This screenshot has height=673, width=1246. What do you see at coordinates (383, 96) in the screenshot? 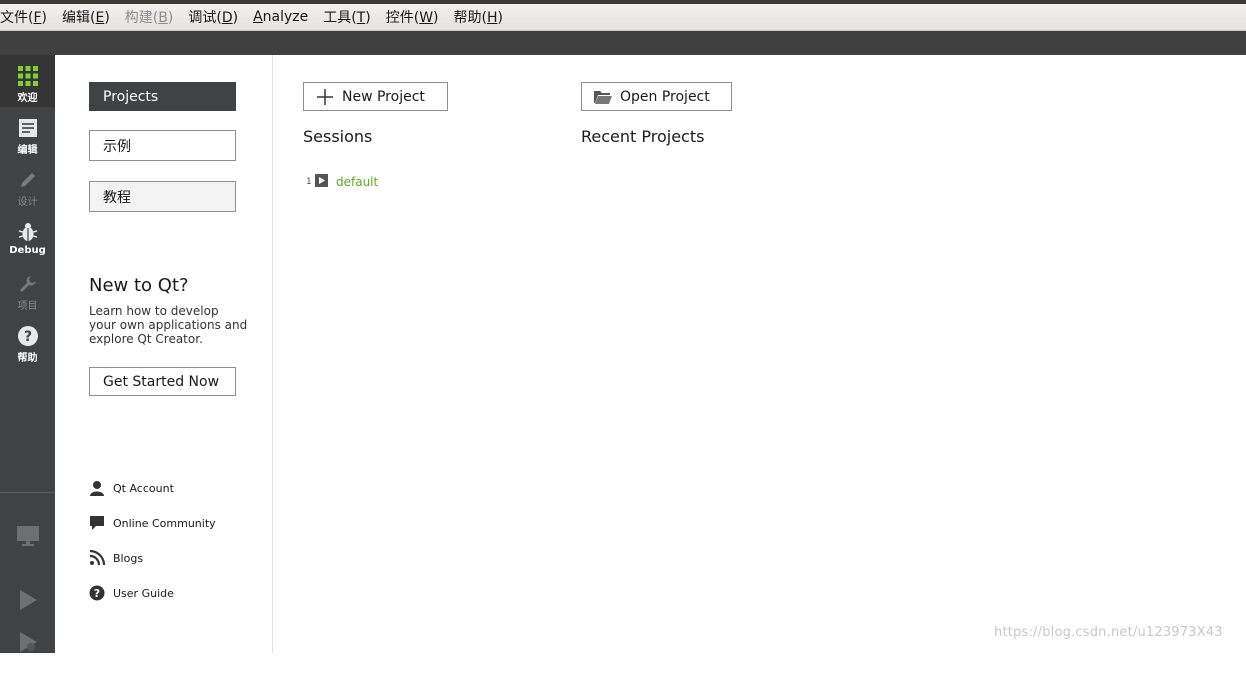
I see `new-project-label: New Project` at bounding box center [383, 96].